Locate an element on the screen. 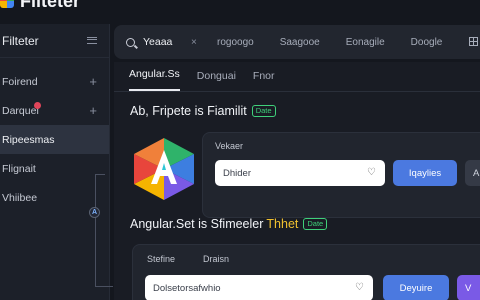 This screenshot has width=480, height=300. search-icon is located at coordinates (130, 42).